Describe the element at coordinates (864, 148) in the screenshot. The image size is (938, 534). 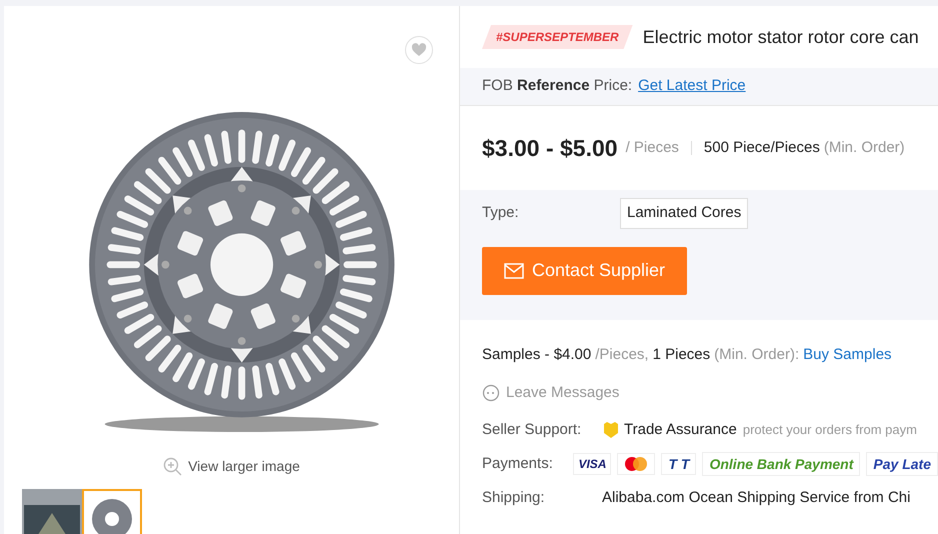
I see `min-order-note: (Min. Order)` at that location.